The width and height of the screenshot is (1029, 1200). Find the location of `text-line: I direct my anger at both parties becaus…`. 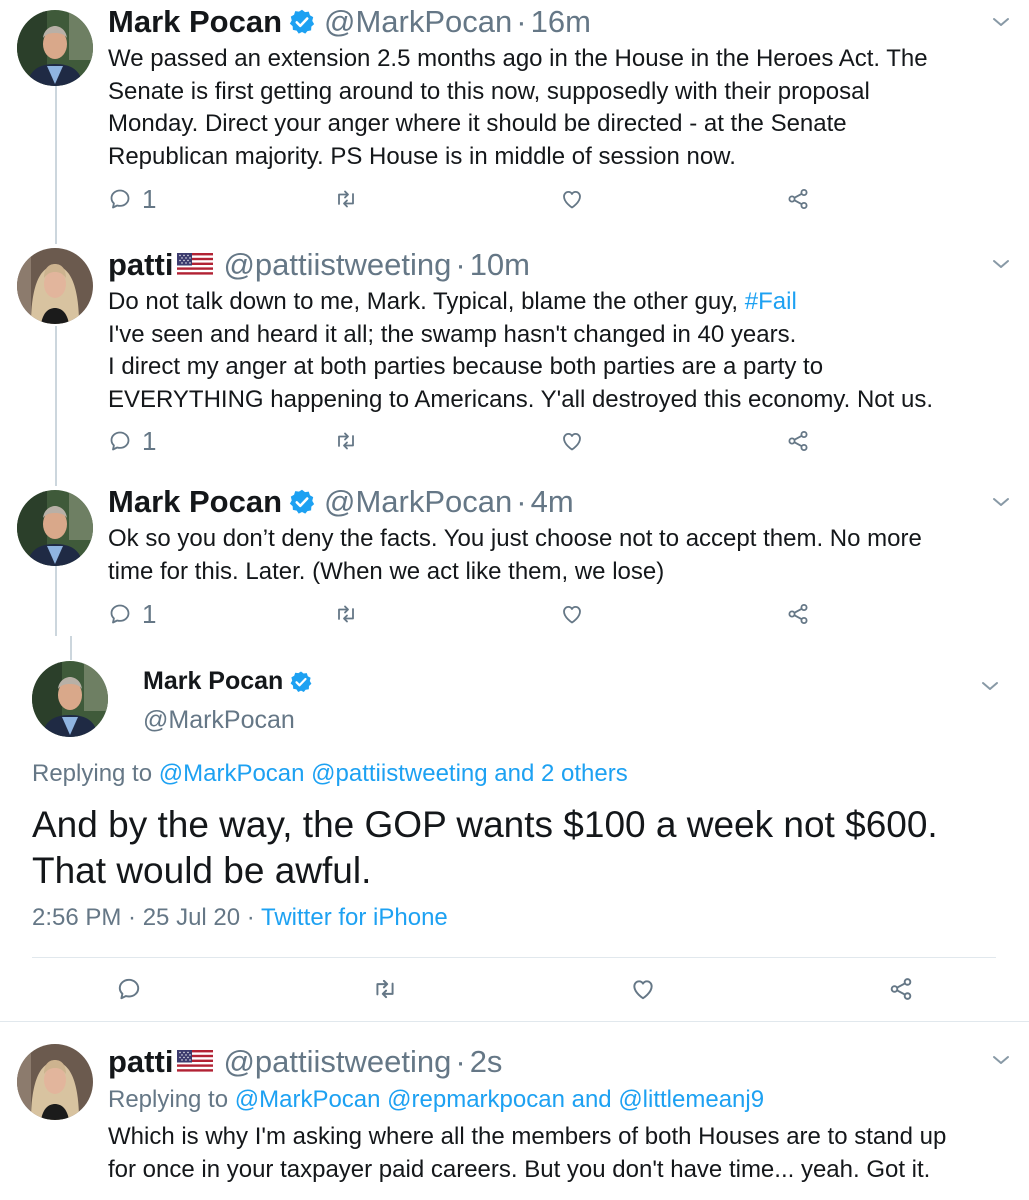

text-line: I direct my anger at both parties becaus… is located at coordinates (466, 366).